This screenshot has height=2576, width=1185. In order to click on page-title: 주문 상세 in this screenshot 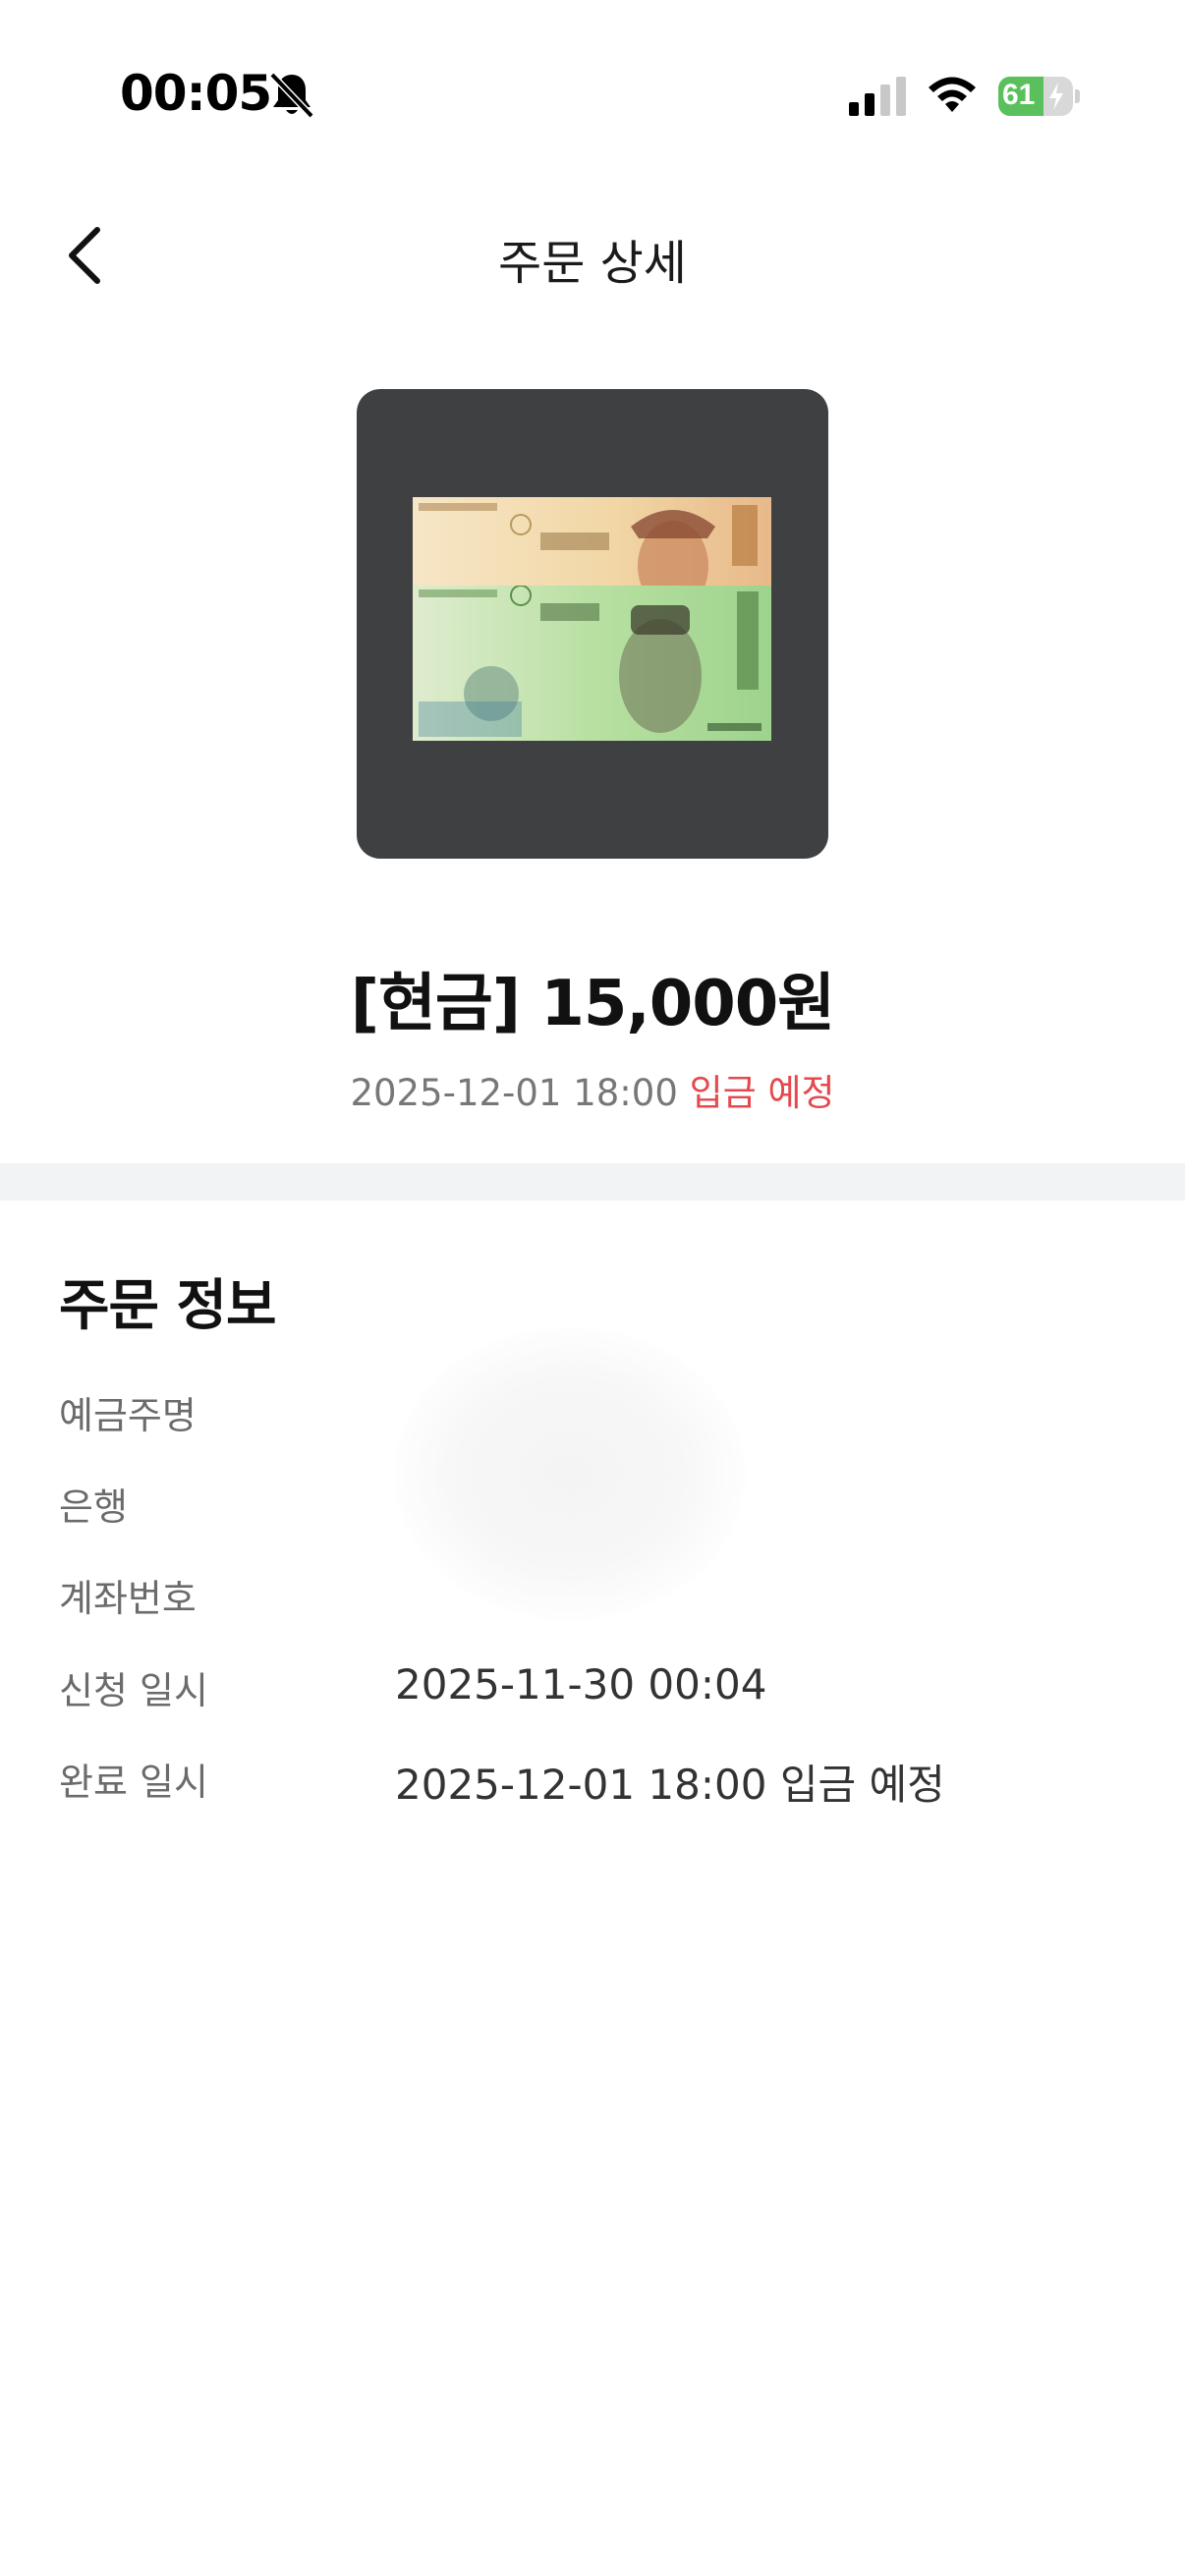, I will do `click(592, 263)`.